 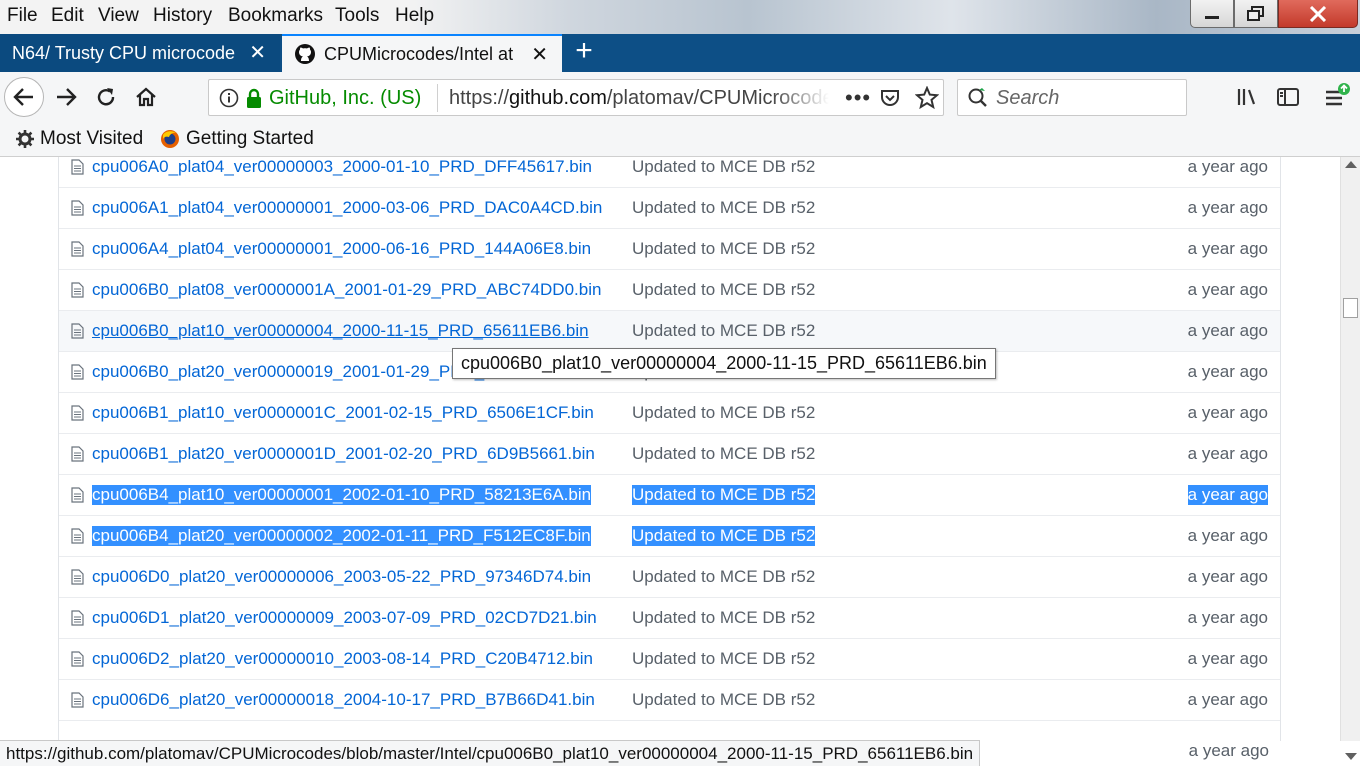 What do you see at coordinates (558, 98) in the screenshot?
I see `url-host: github.com` at bounding box center [558, 98].